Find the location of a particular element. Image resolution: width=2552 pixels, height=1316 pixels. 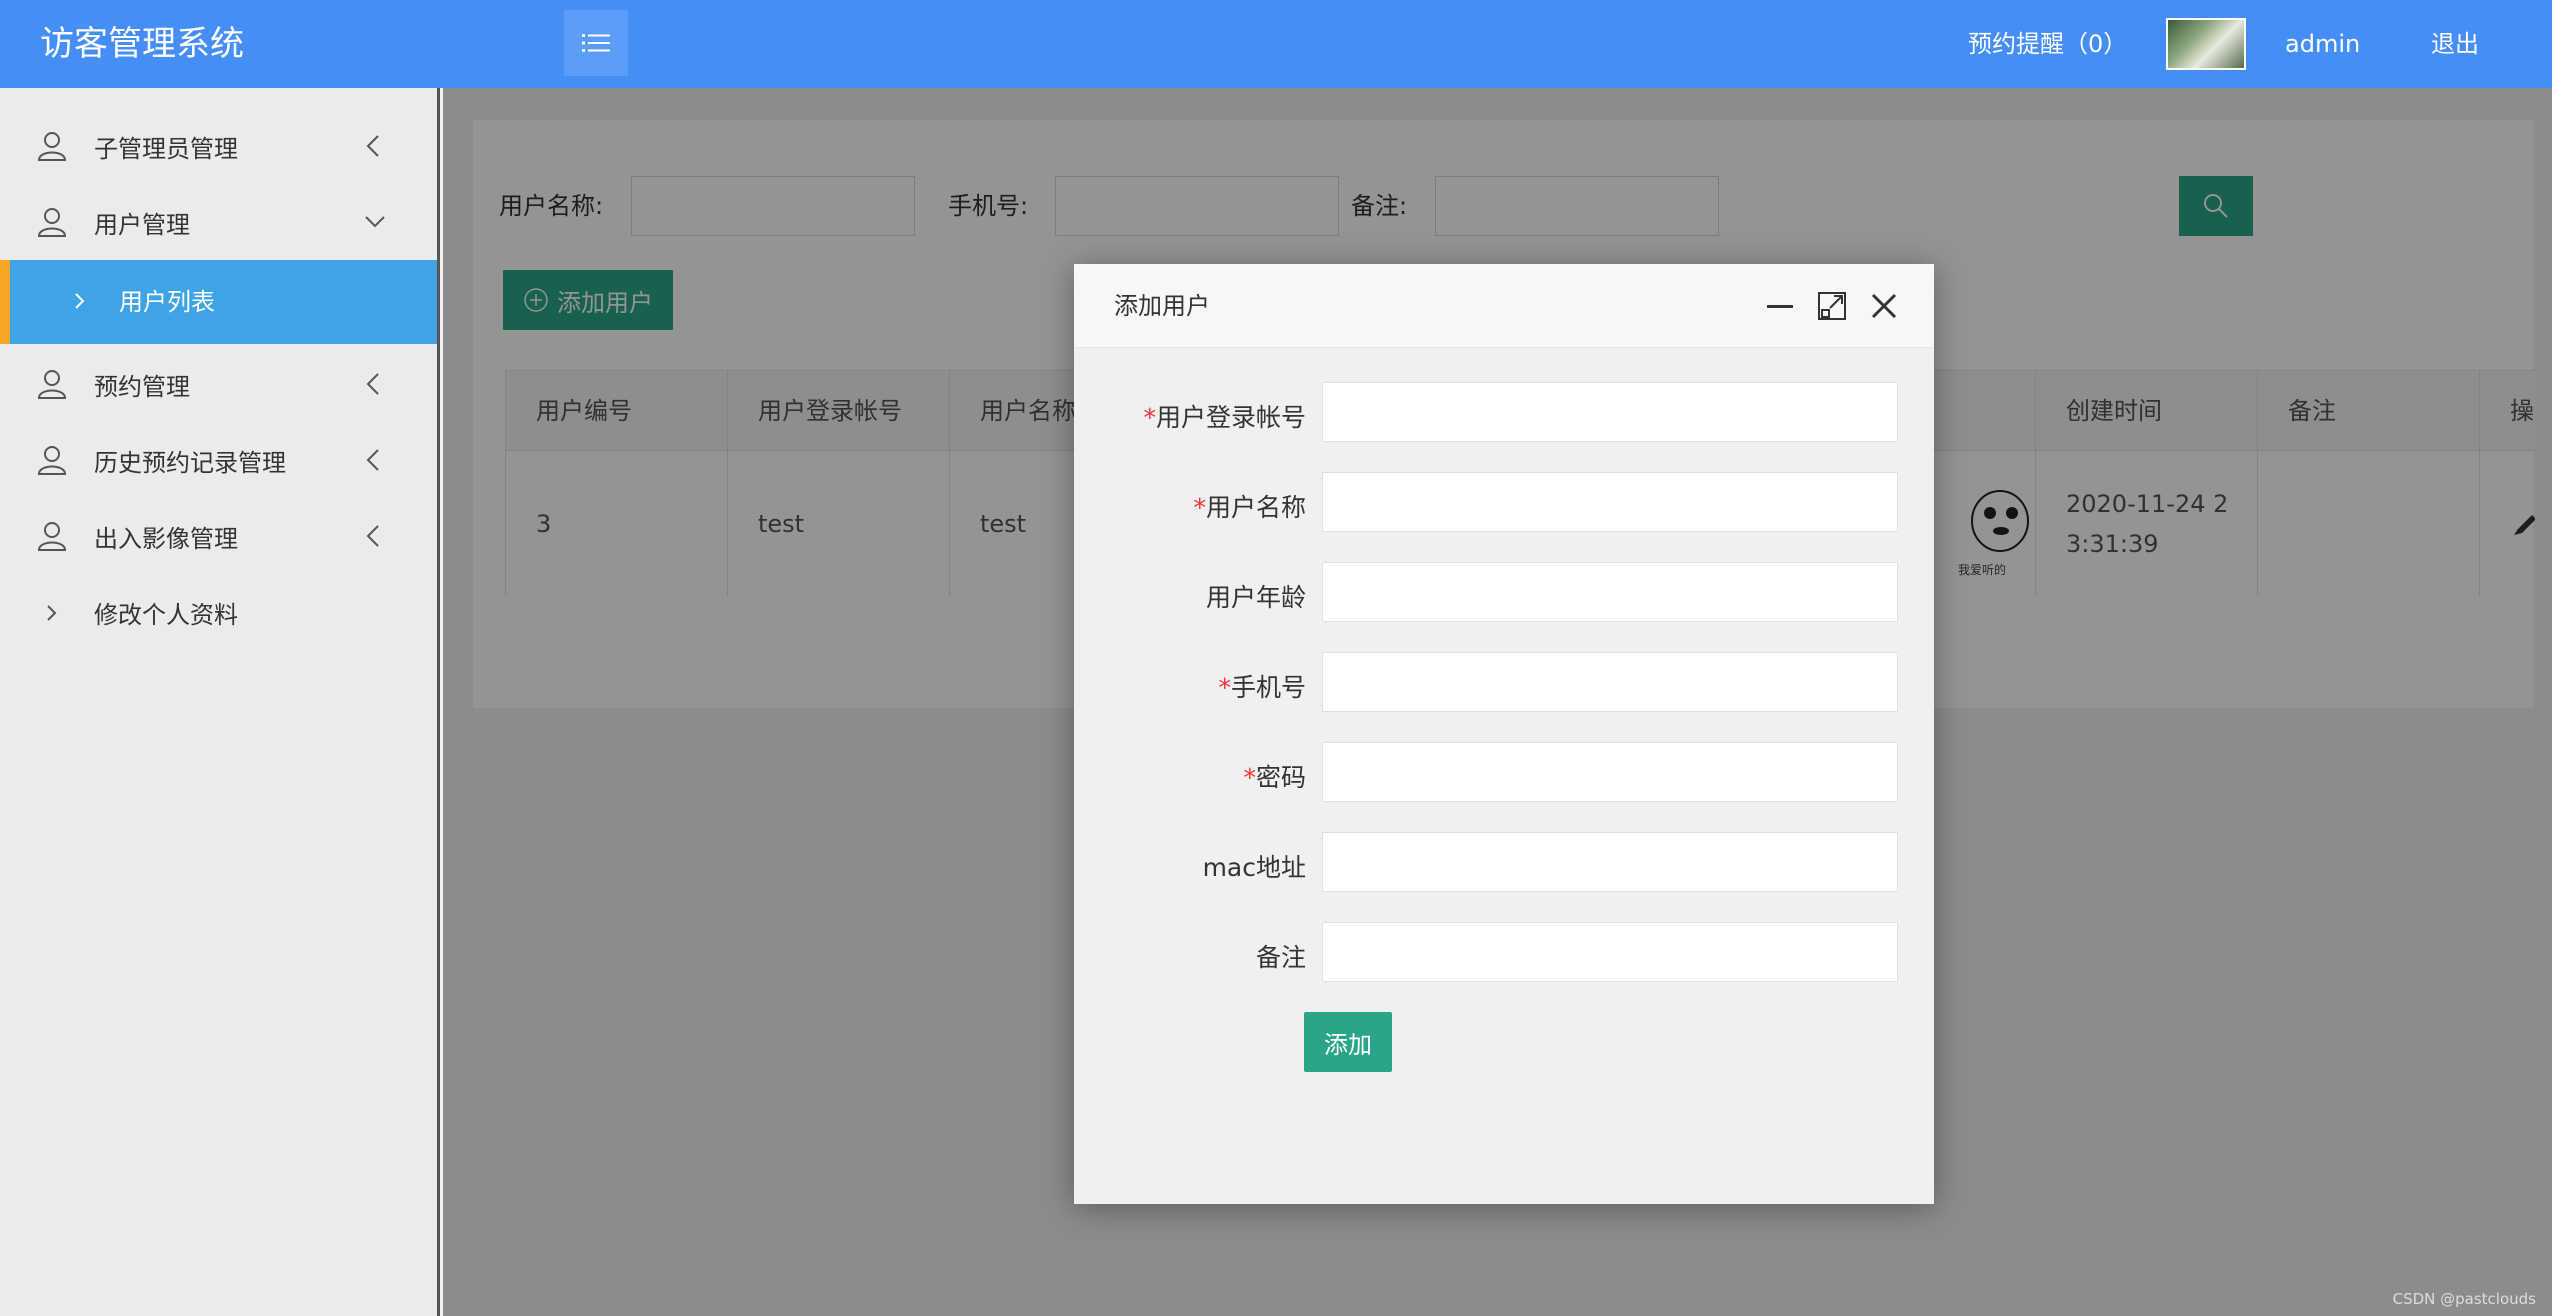

field-label-account: *用户登录帐号 is located at coordinates (1196, 418).